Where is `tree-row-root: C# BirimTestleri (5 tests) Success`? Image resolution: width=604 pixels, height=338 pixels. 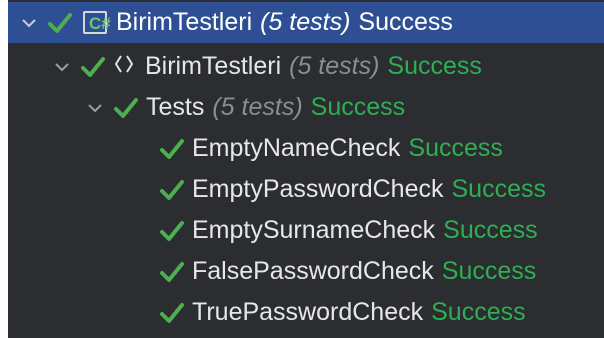 tree-row-root: C# BirimTestleri (5 tests) Success is located at coordinates (306, 22).